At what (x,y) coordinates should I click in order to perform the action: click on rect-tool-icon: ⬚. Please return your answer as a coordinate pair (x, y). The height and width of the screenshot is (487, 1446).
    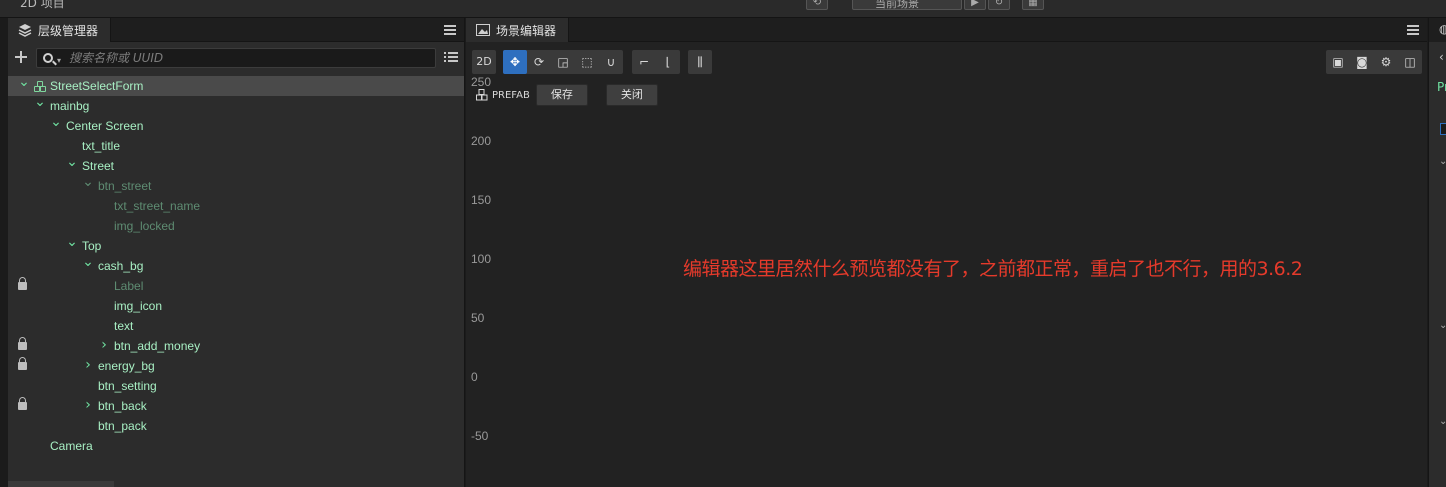
    Looking at the image, I should click on (587, 62).